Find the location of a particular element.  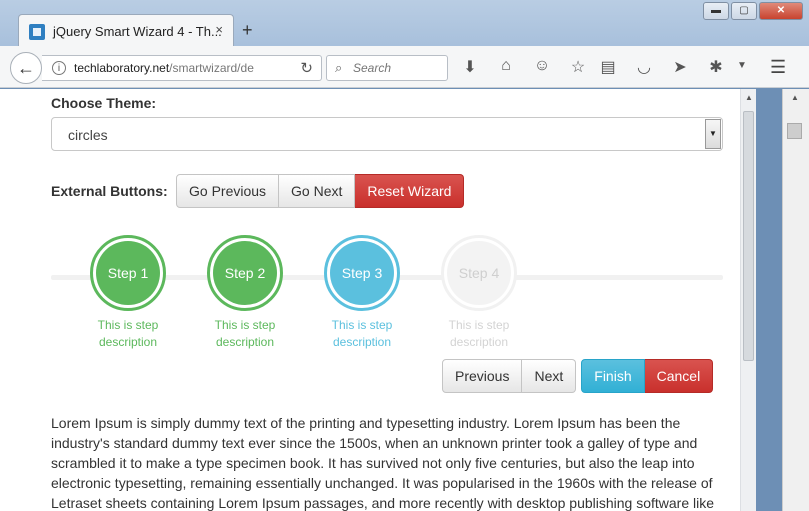

search-icon: ⌕ is located at coordinates (339, 67).